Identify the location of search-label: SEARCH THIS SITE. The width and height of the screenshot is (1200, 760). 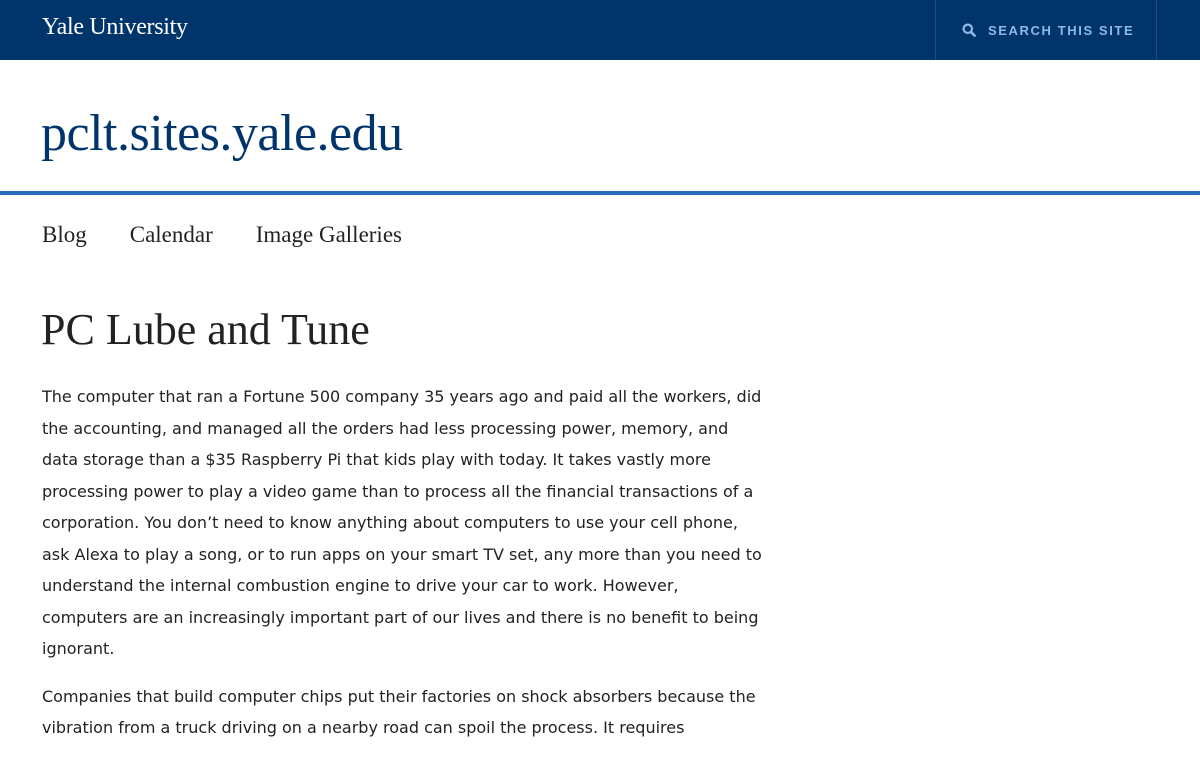
(1061, 30).